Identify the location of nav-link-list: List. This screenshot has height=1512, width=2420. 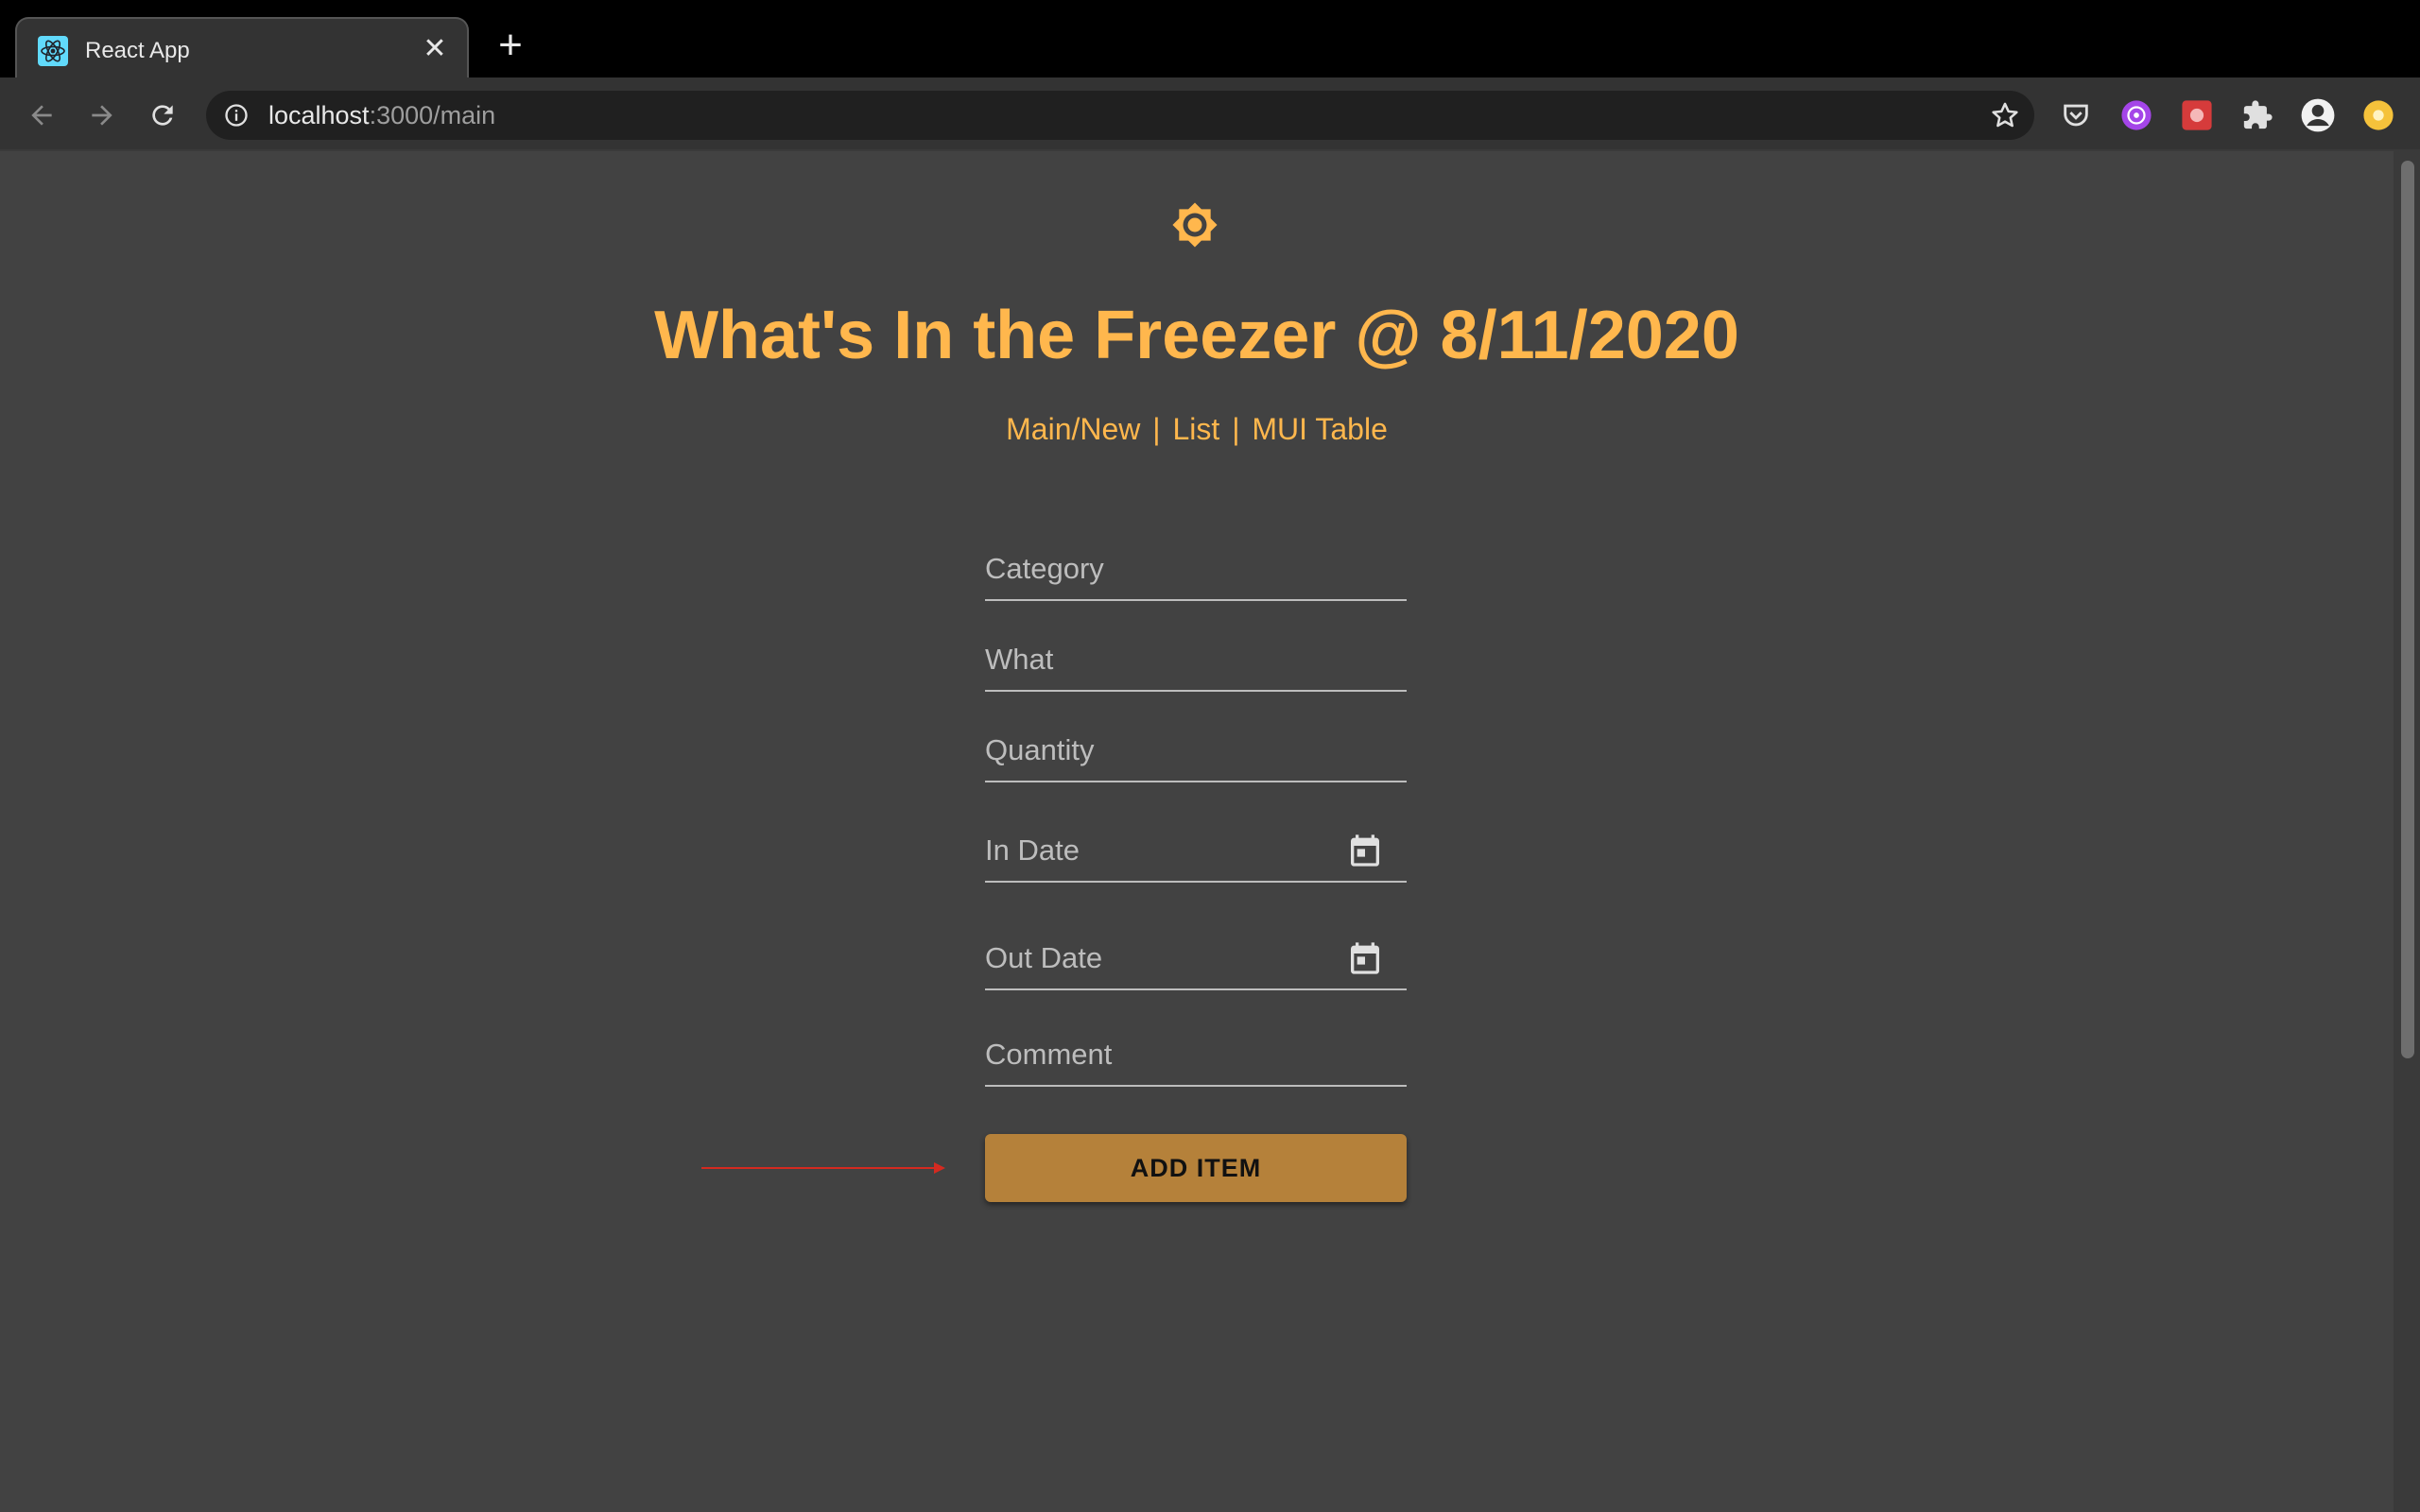
(1196, 429).